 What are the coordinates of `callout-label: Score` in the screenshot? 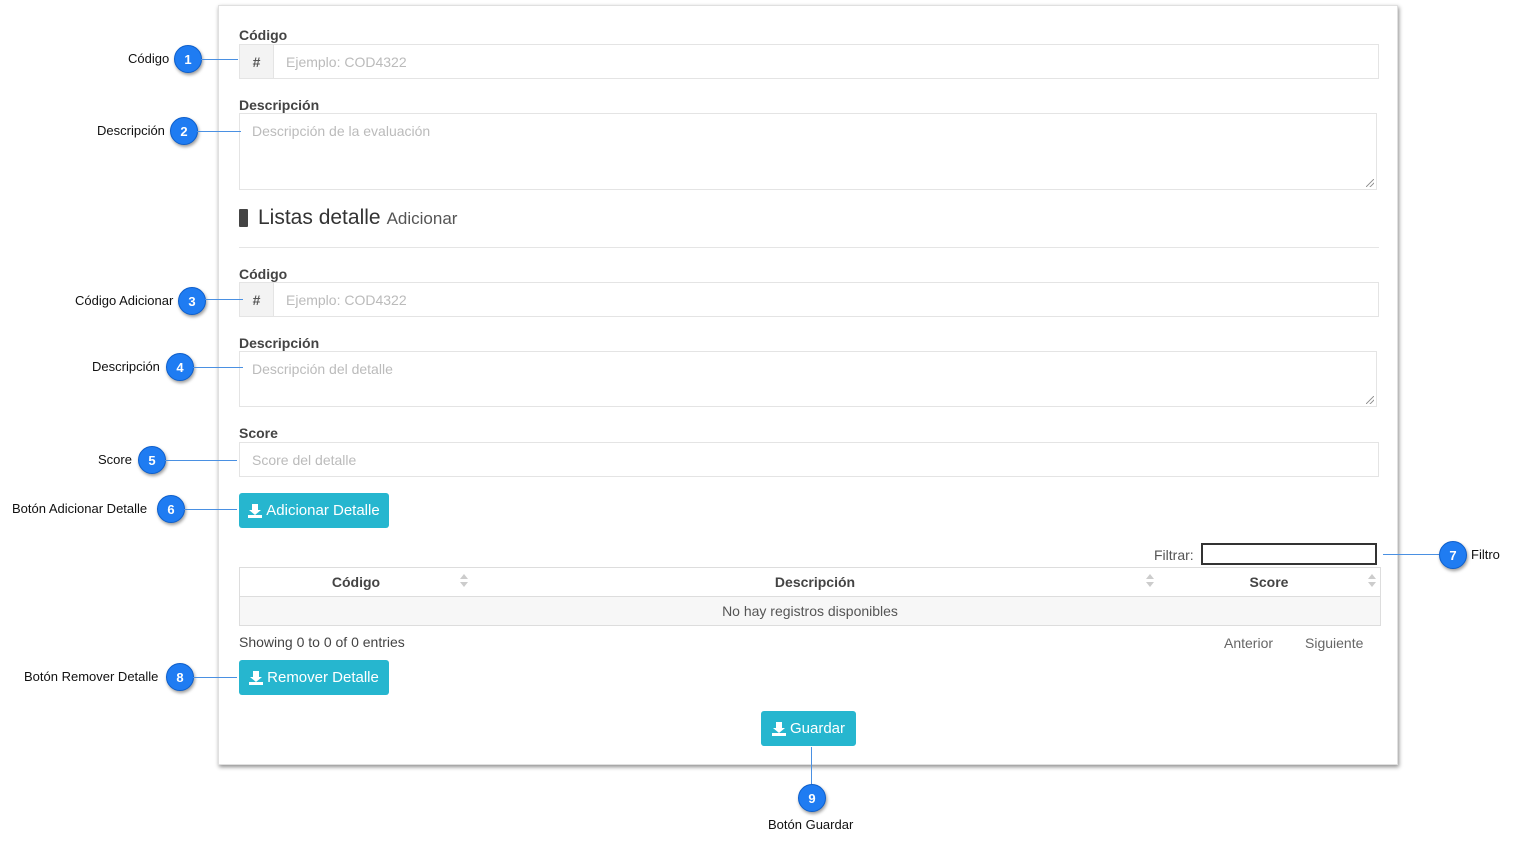 It's located at (115, 459).